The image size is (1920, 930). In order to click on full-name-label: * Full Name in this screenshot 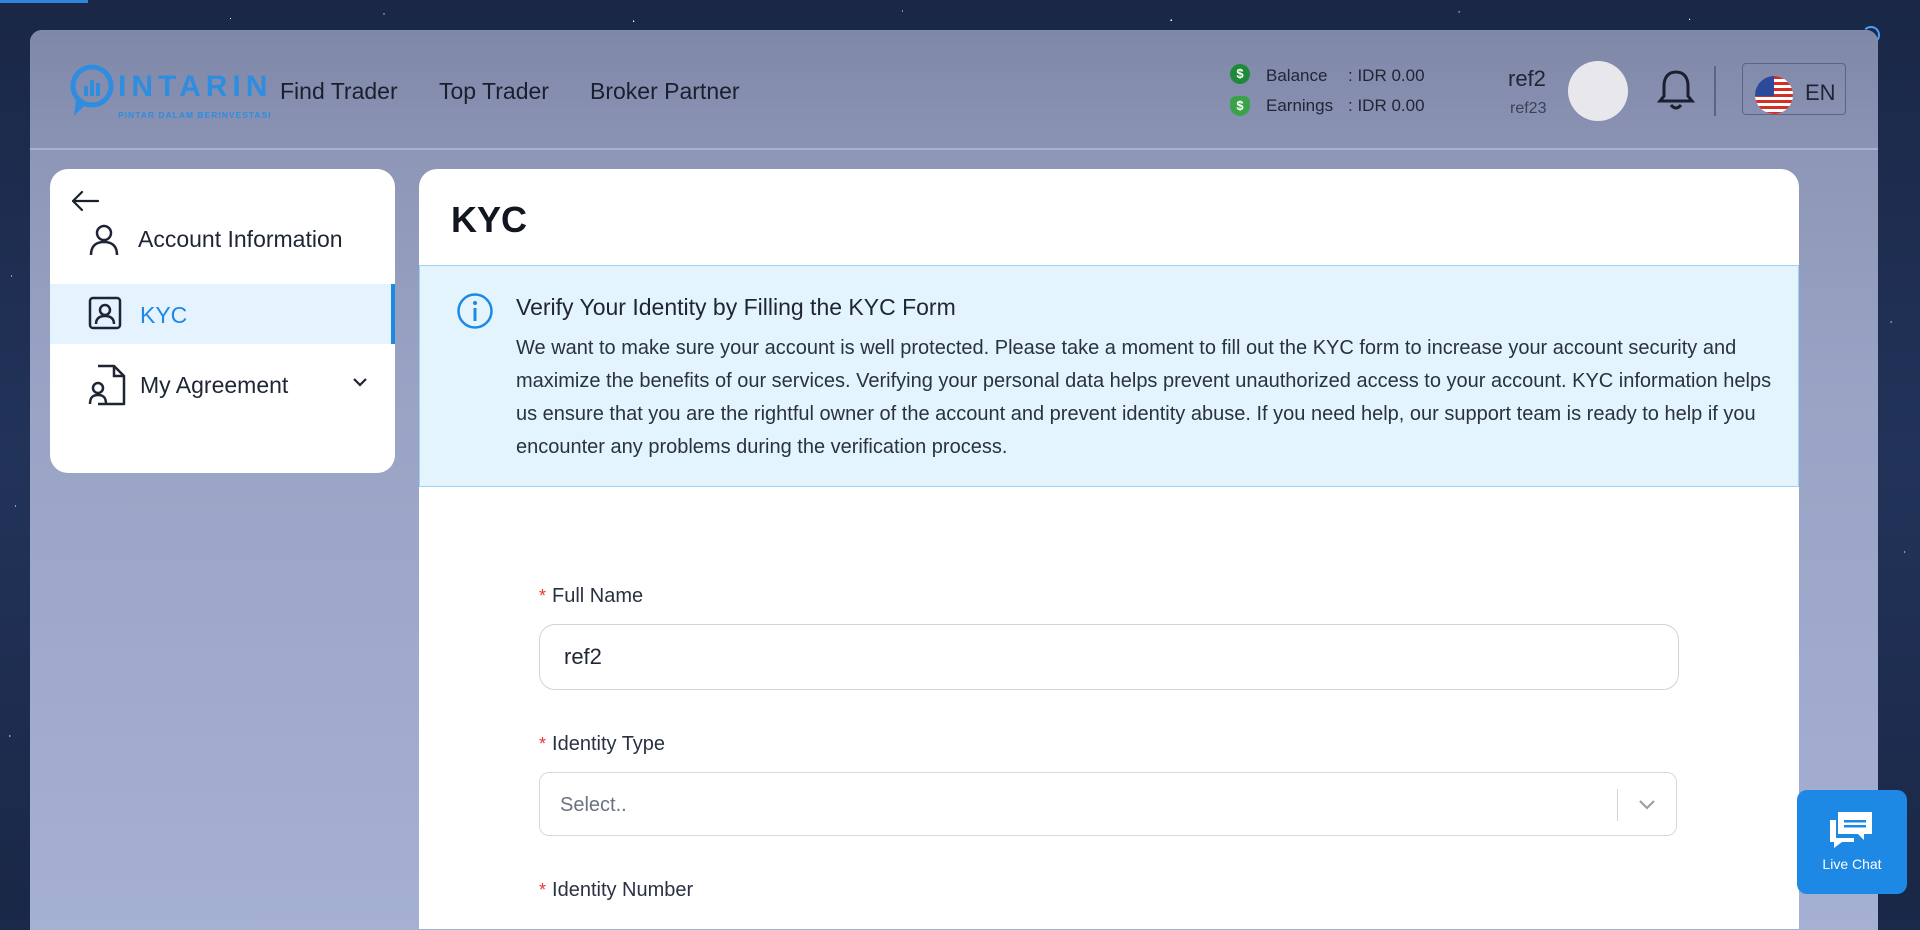, I will do `click(591, 596)`.